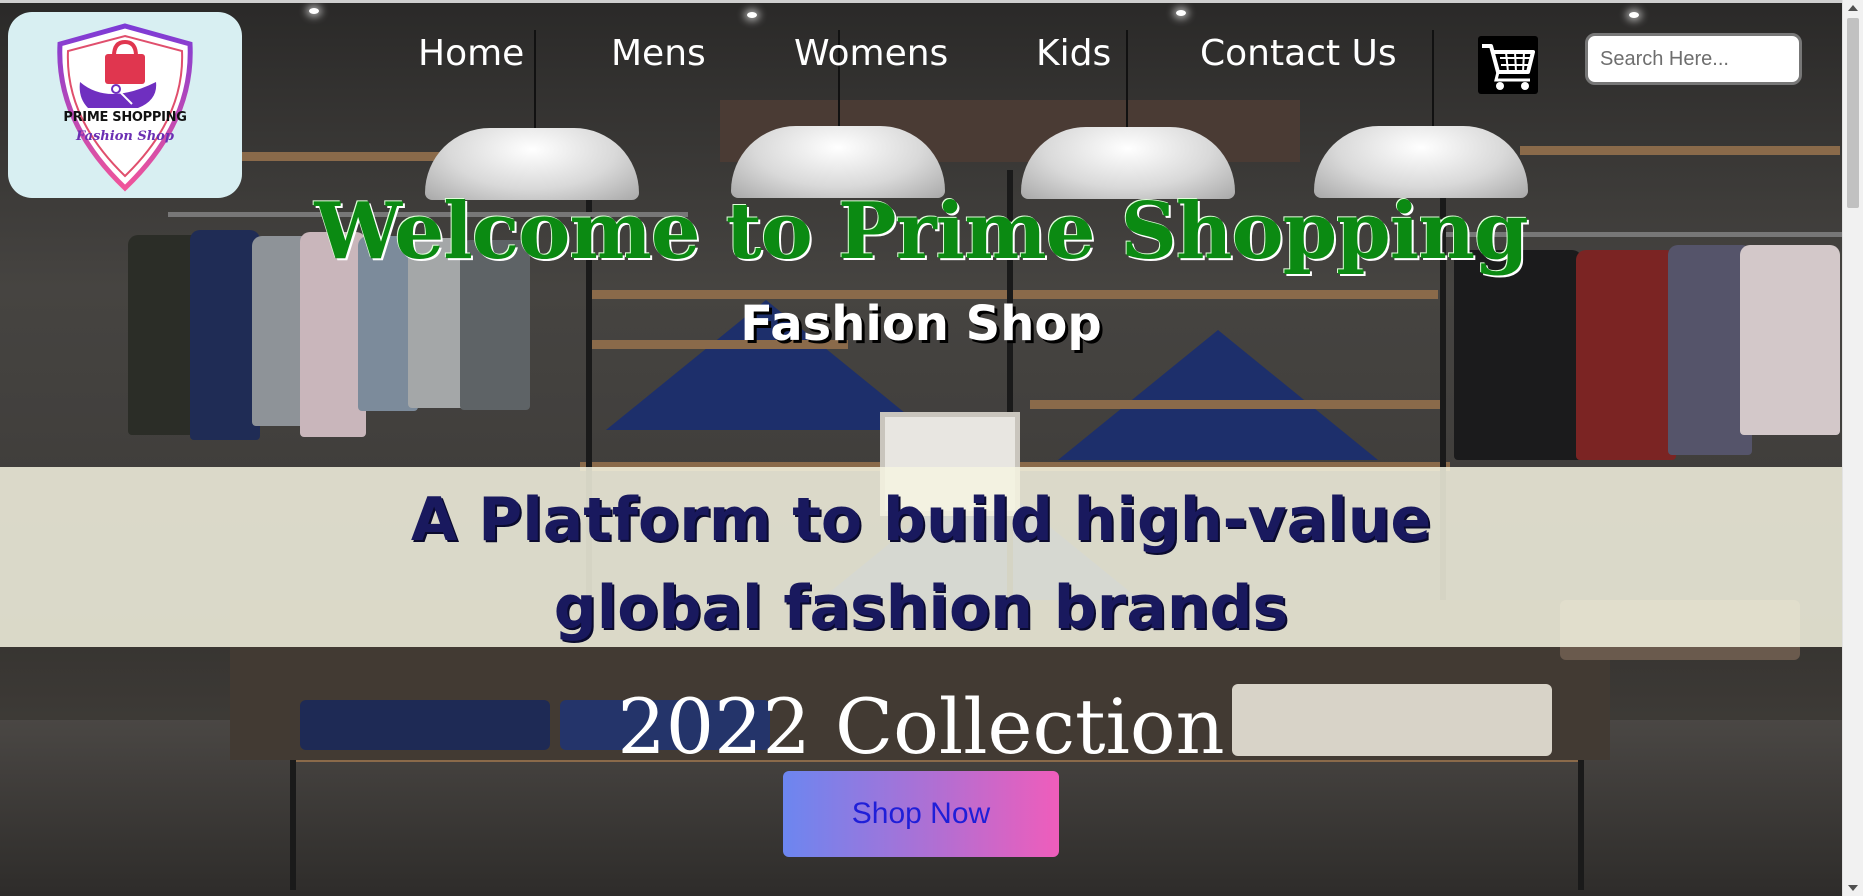  What do you see at coordinates (1853, 8) in the screenshot?
I see `scroll-up-arrow-icon` at bounding box center [1853, 8].